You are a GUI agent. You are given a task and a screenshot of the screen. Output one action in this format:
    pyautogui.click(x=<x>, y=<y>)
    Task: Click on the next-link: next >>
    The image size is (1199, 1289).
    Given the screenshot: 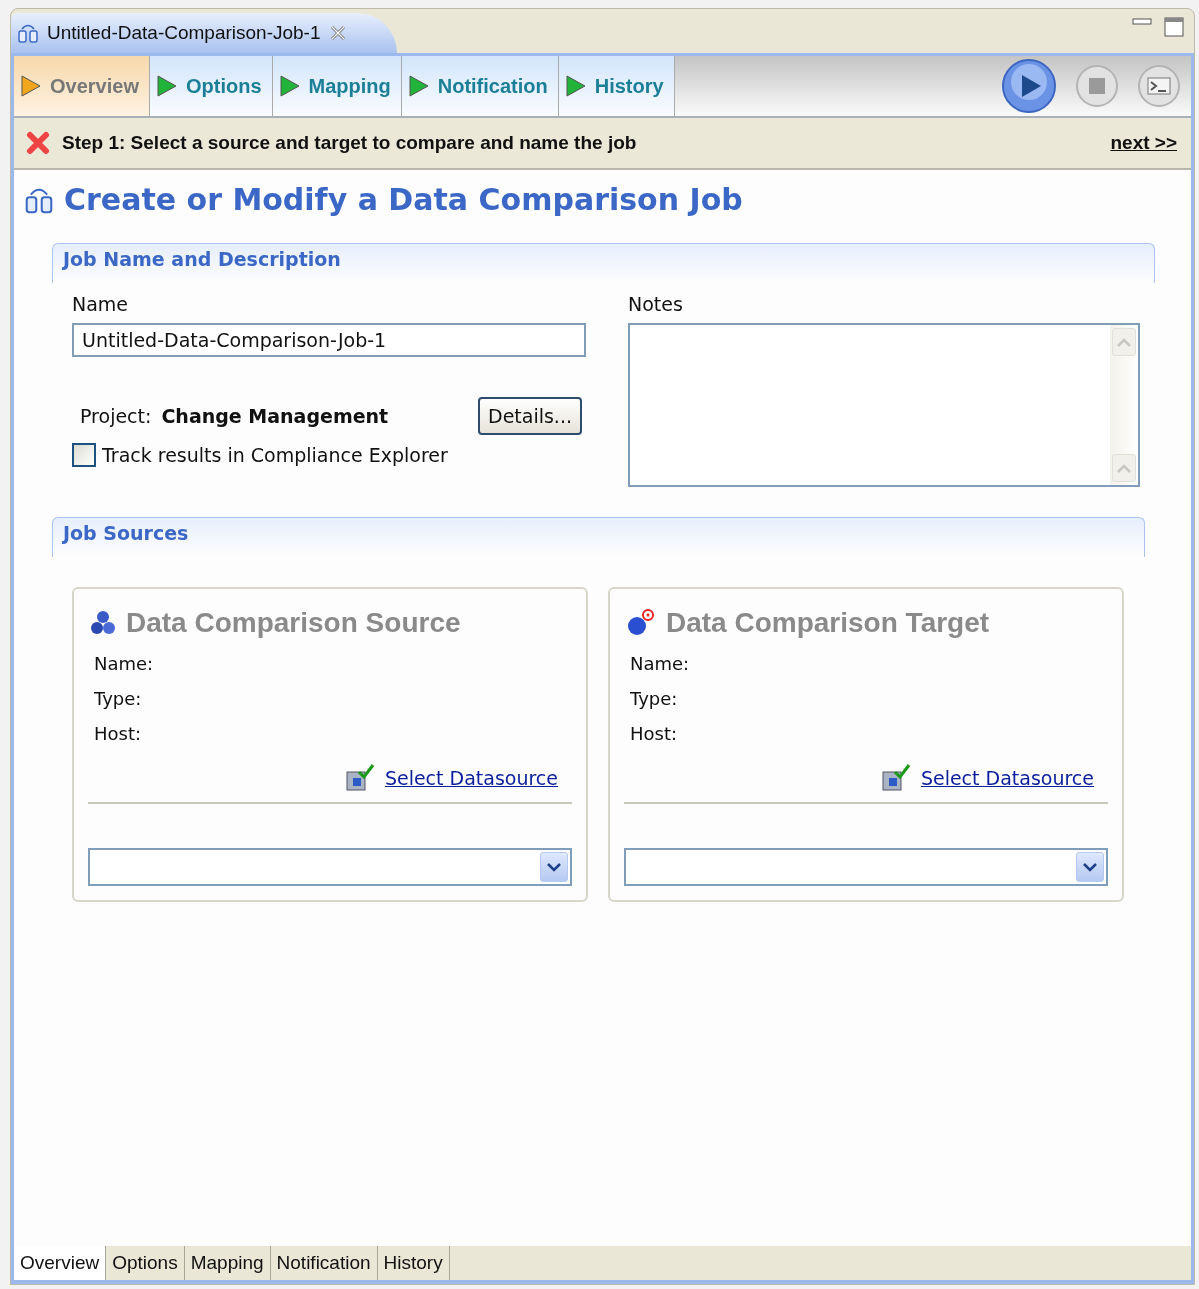 What is the action you would take?
    pyautogui.click(x=1143, y=143)
    